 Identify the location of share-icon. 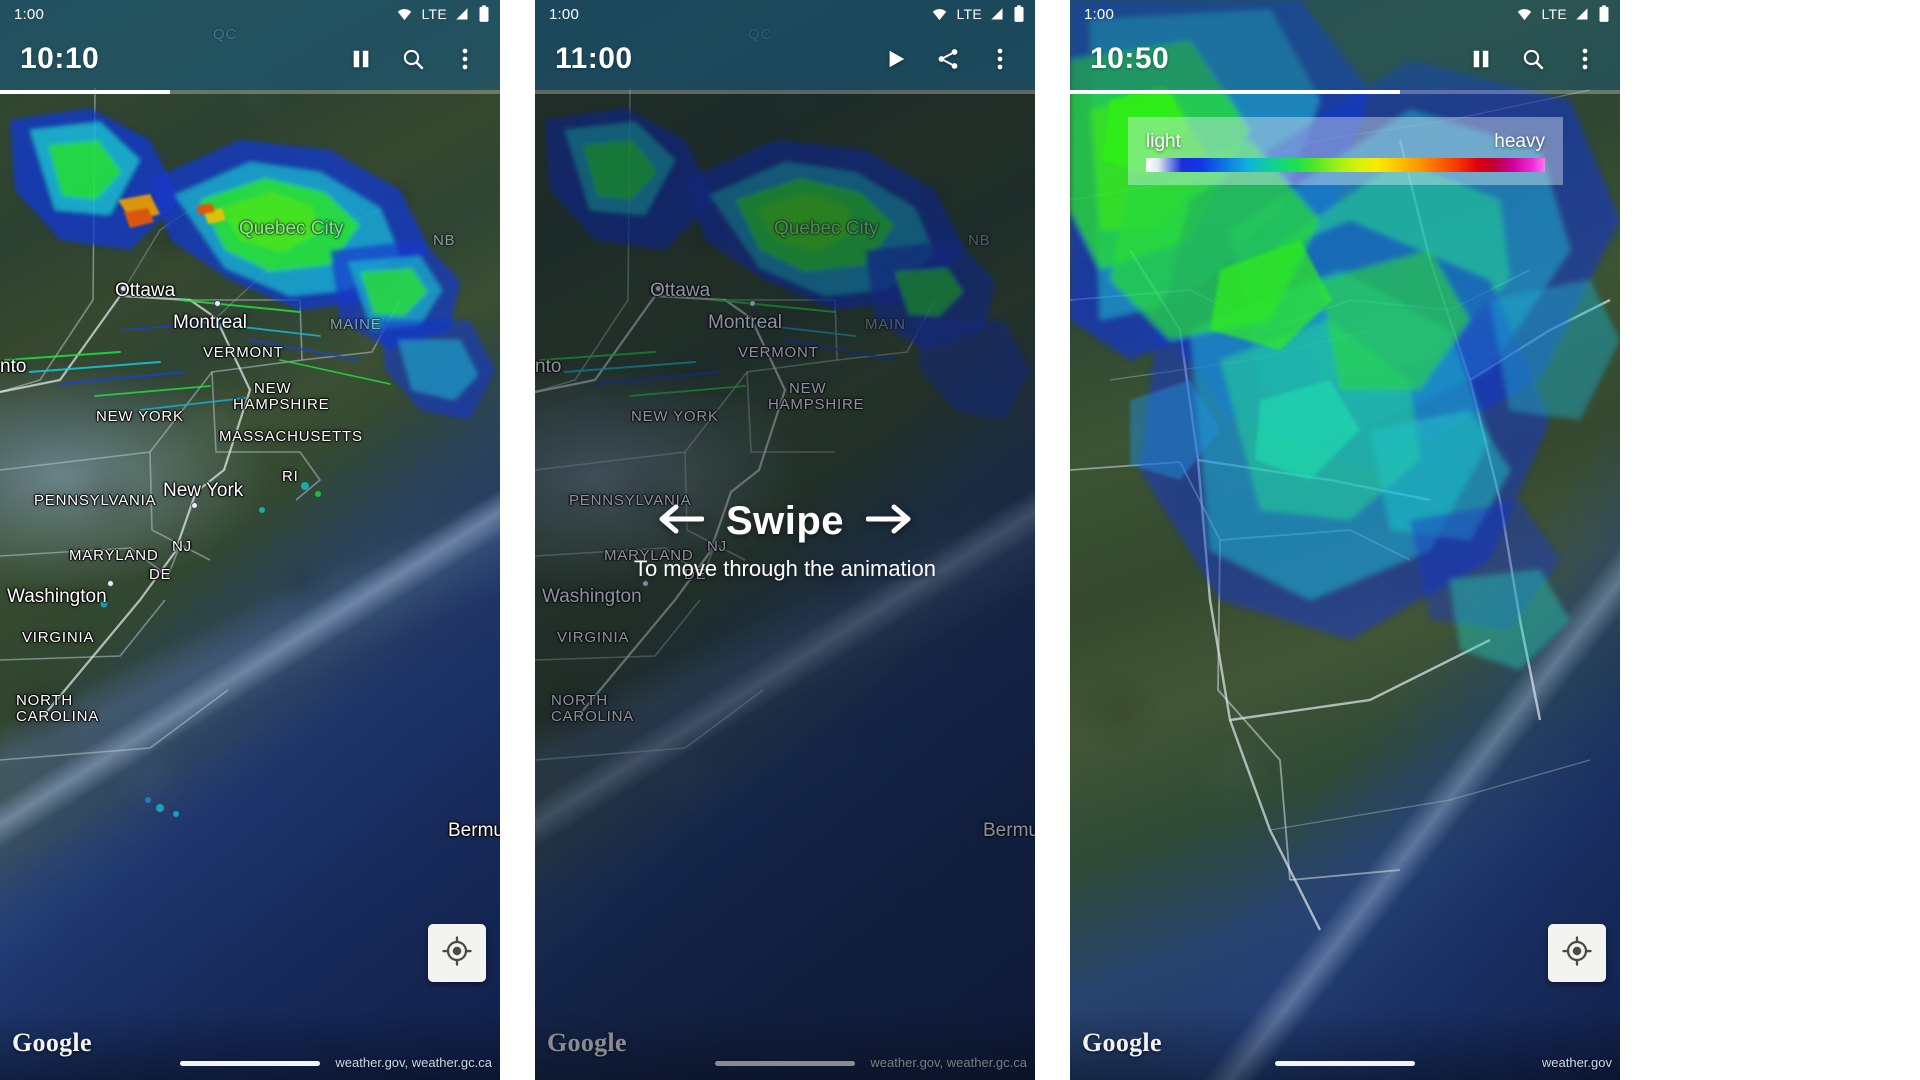
(948, 59).